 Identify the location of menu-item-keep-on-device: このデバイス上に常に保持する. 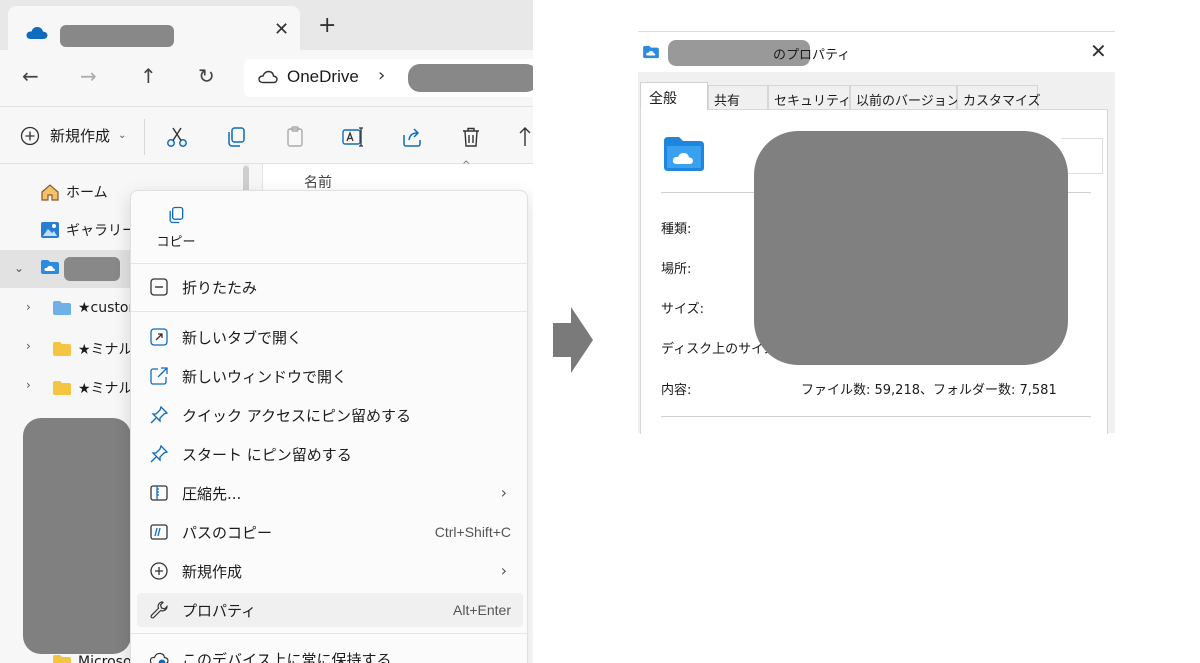
(330, 652).